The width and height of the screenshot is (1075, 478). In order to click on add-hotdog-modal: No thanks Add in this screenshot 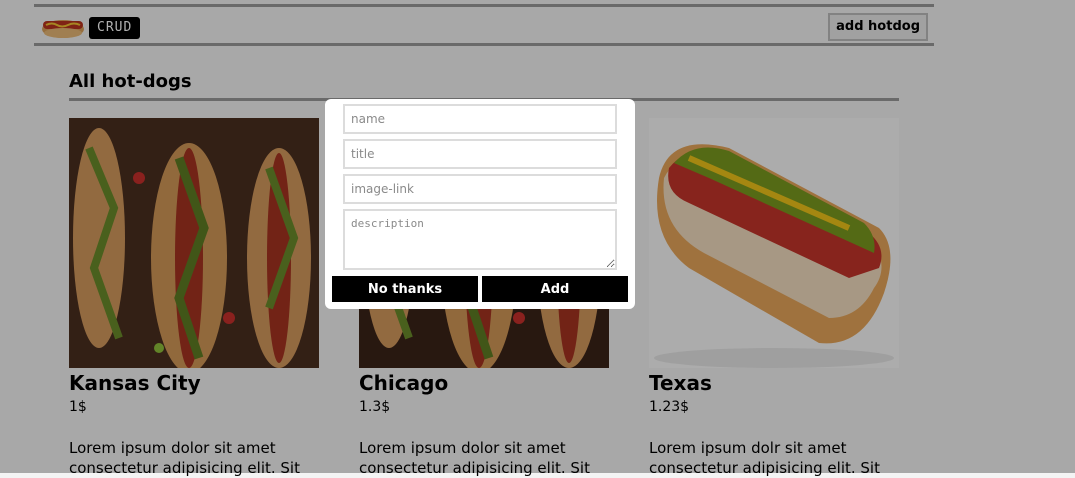, I will do `click(480, 204)`.